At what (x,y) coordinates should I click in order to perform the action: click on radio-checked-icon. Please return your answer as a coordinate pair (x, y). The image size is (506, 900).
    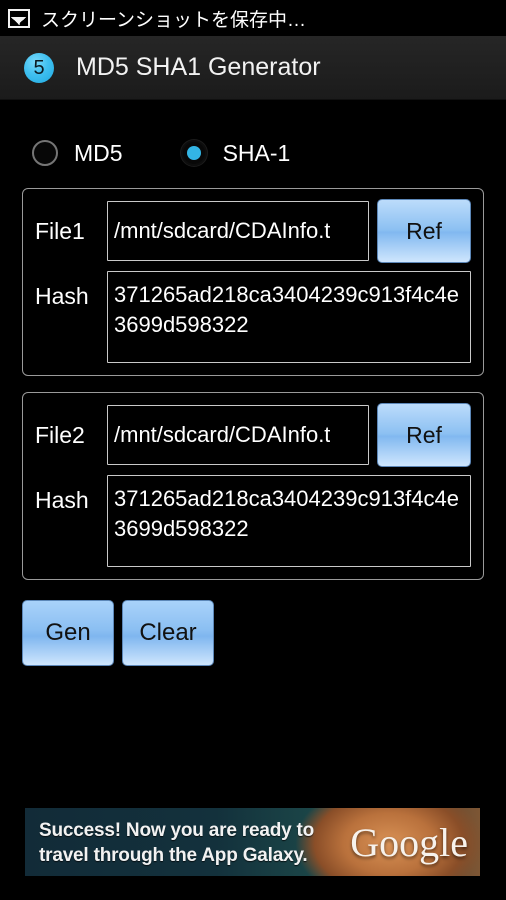
    Looking at the image, I should click on (193, 153).